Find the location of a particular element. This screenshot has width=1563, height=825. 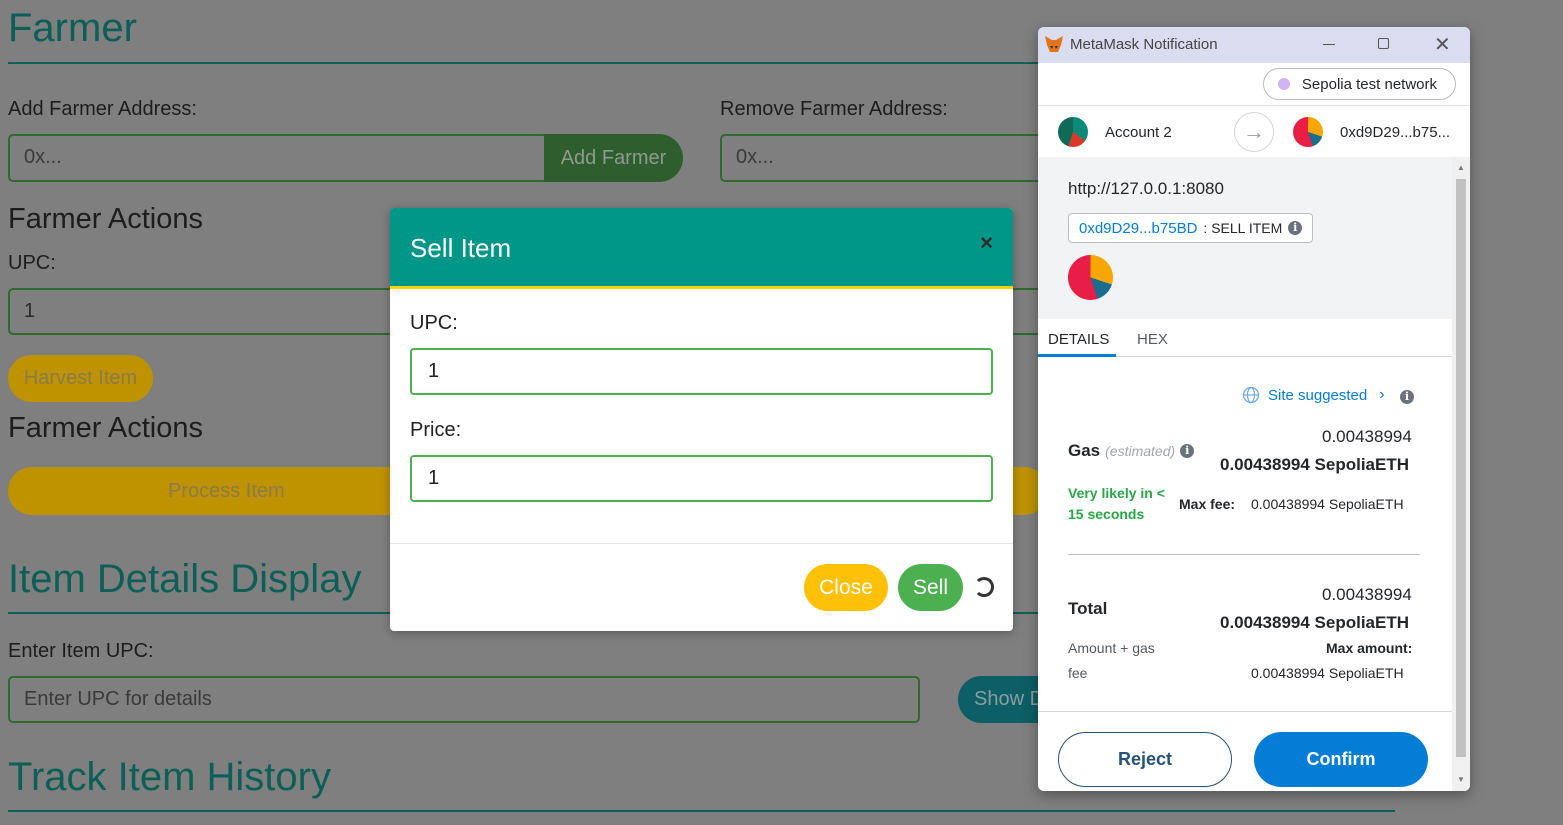

enter-upc-label: Enter Item UPC: is located at coordinates (81, 651).